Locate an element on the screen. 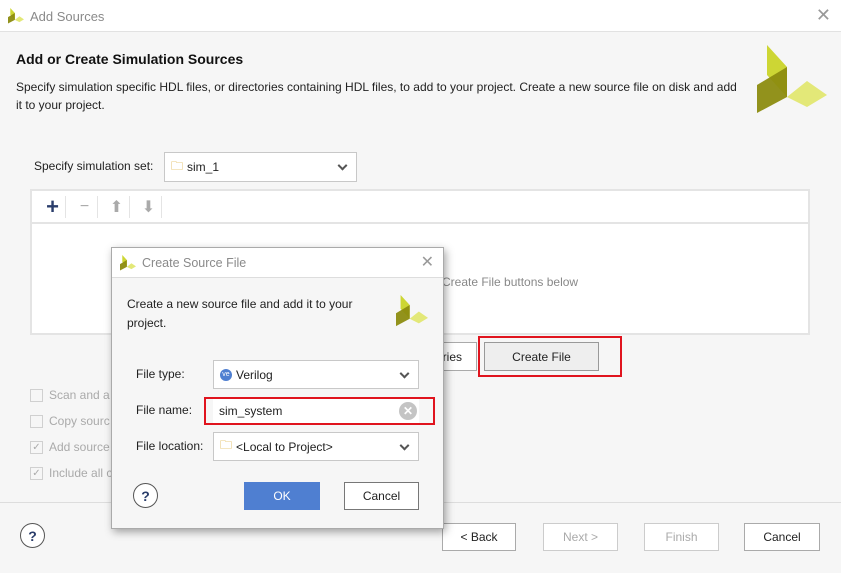  finish-button: Finish is located at coordinates (681, 537).